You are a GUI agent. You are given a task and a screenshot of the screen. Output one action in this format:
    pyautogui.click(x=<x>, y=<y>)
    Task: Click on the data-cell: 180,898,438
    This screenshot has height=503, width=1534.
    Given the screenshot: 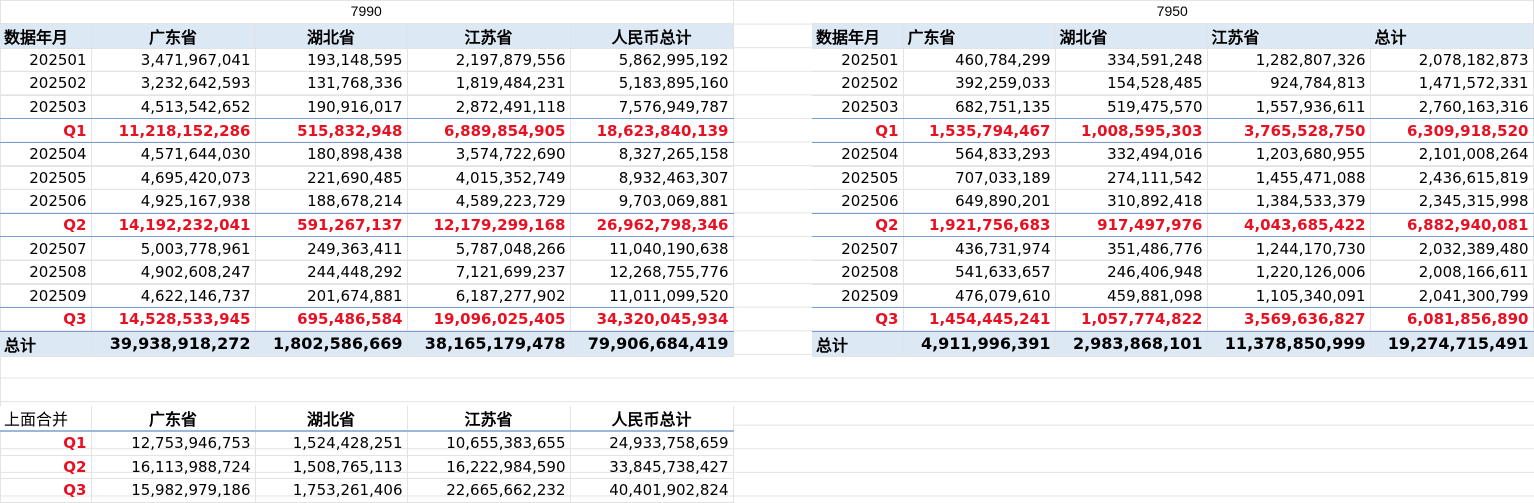 What is the action you would take?
    pyautogui.click(x=331, y=154)
    